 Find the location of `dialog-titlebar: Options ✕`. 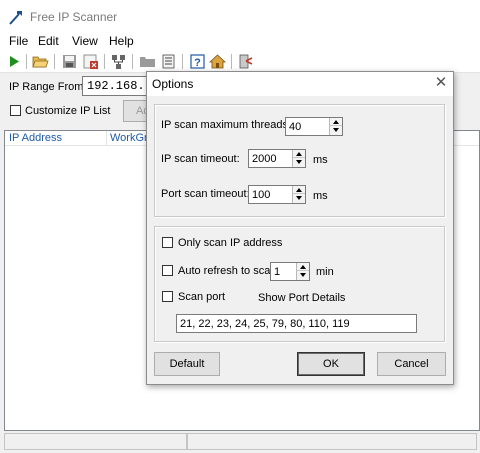

dialog-titlebar: Options ✕ is located at coordinates (300, 84).